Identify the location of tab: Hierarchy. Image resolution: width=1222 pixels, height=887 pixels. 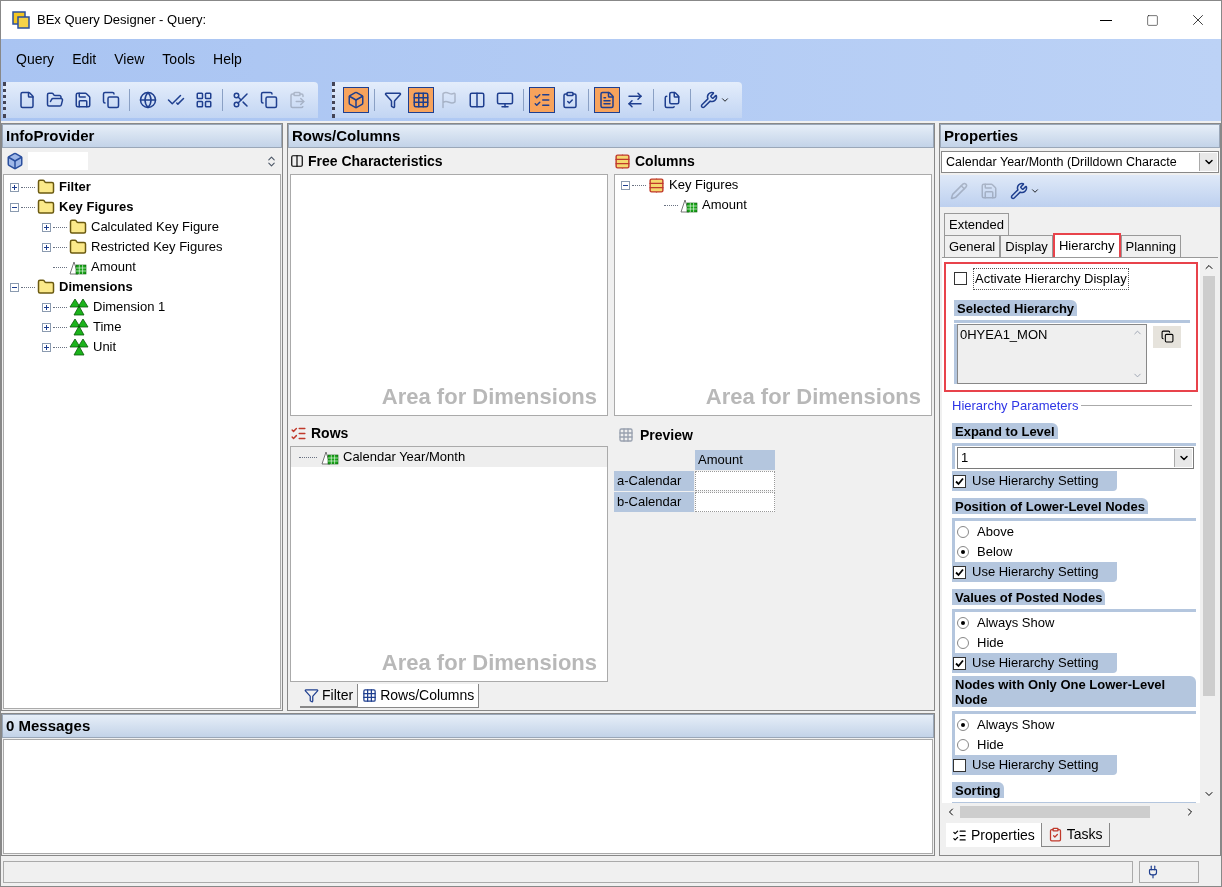
(1086, 245).